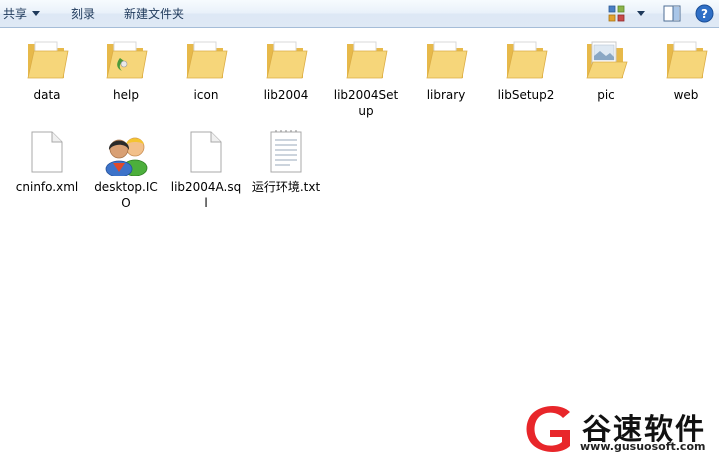 The image size is (719, 458). I want to click on folder-item-library: library, so click(446, 69).